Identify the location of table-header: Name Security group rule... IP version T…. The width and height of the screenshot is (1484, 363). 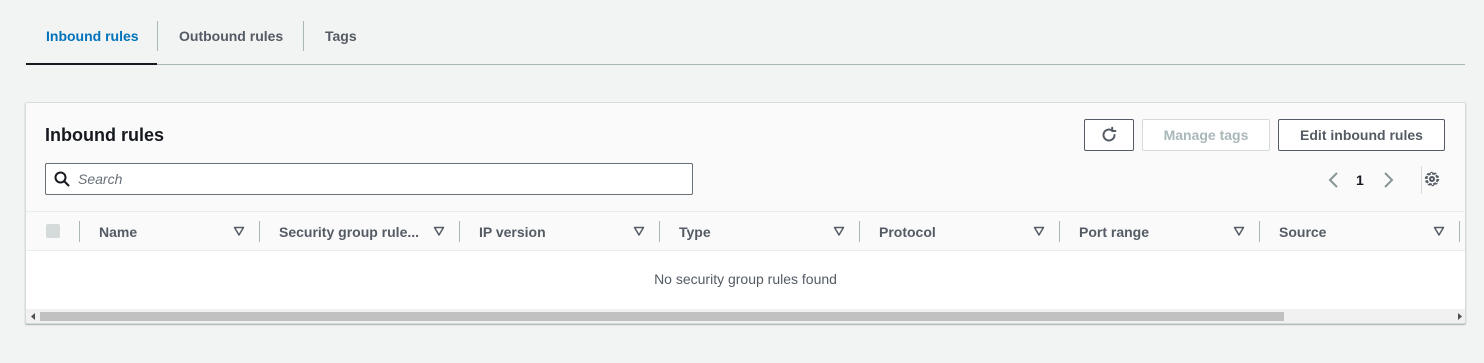
(745, 231).